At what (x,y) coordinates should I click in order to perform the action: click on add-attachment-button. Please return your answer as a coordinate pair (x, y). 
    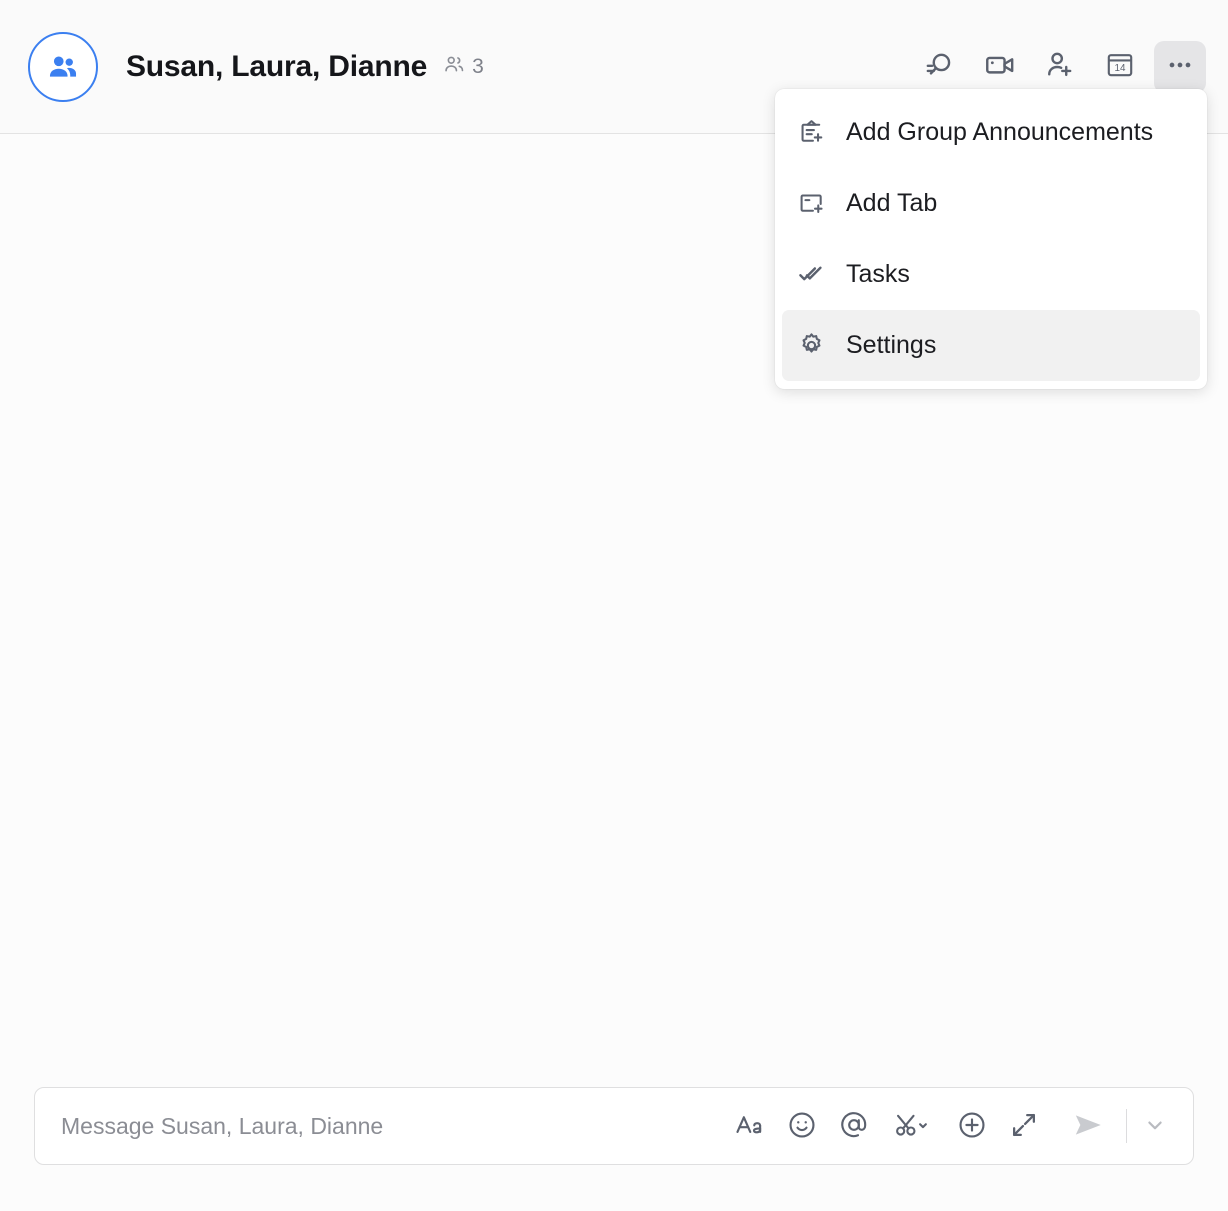
    Looking at the image, I should click on (972, 1126).